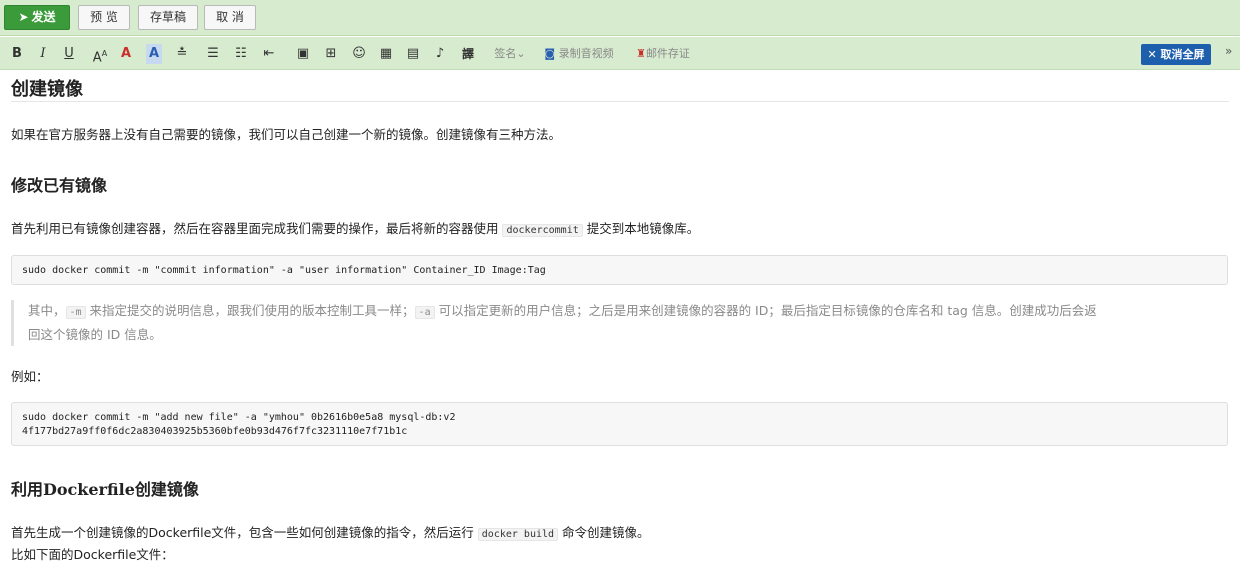  What do you see at coordinates (126, 54) in the screenshot?
I see `font-color-button: A` at bounding box center [126, 54].